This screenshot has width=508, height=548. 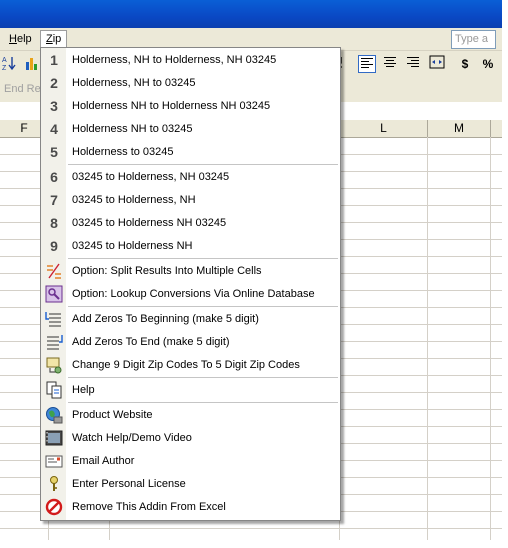 I want to click on zeros-end-icon, so click(x=54, y=342).